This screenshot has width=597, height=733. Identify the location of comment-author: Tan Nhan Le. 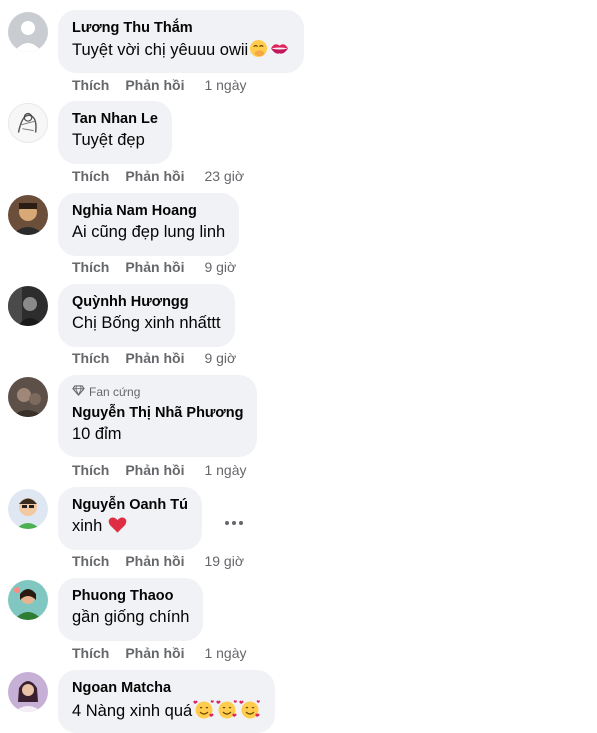
(115, 119).